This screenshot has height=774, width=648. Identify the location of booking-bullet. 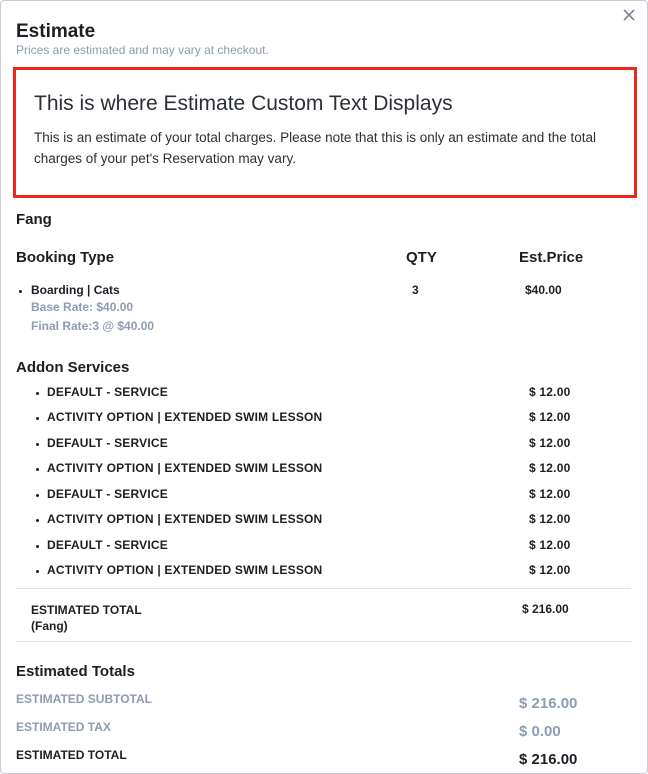
(20, 291).